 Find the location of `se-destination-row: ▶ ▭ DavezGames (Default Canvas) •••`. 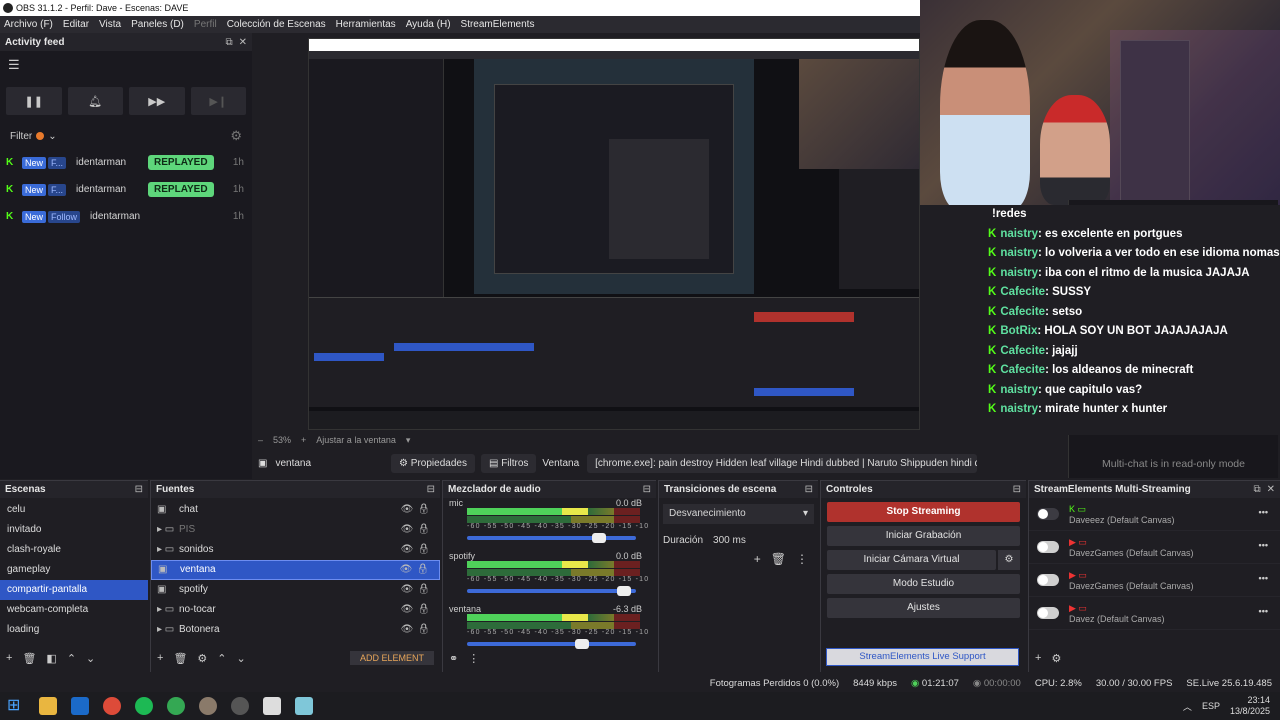

se-destination-row: ▶ ▭ DavezGames (Default Canvas) ••• is located at coordinates (1154, 580).